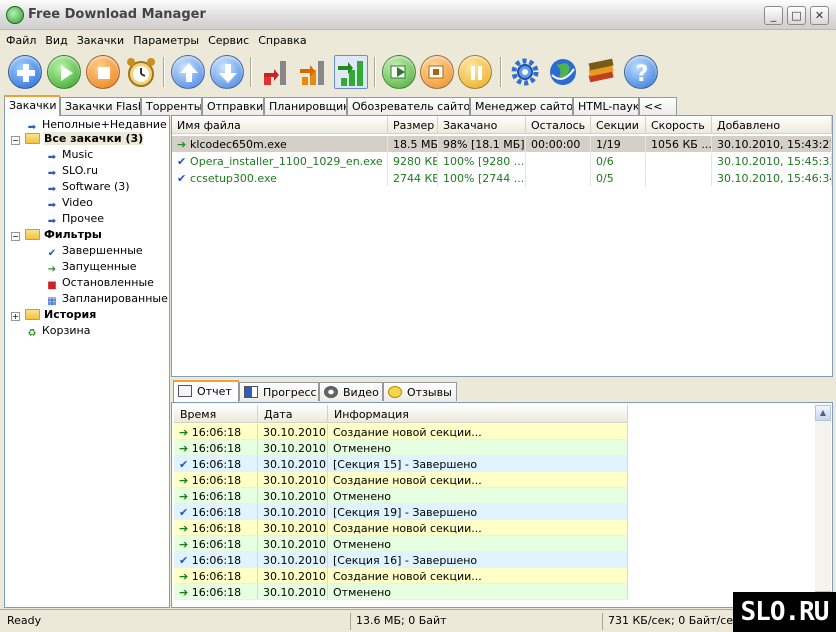  What do you see at coordinates (819, 15) in the screenshot?
I see `close-button: ✕` at bounding box center [819, 15].